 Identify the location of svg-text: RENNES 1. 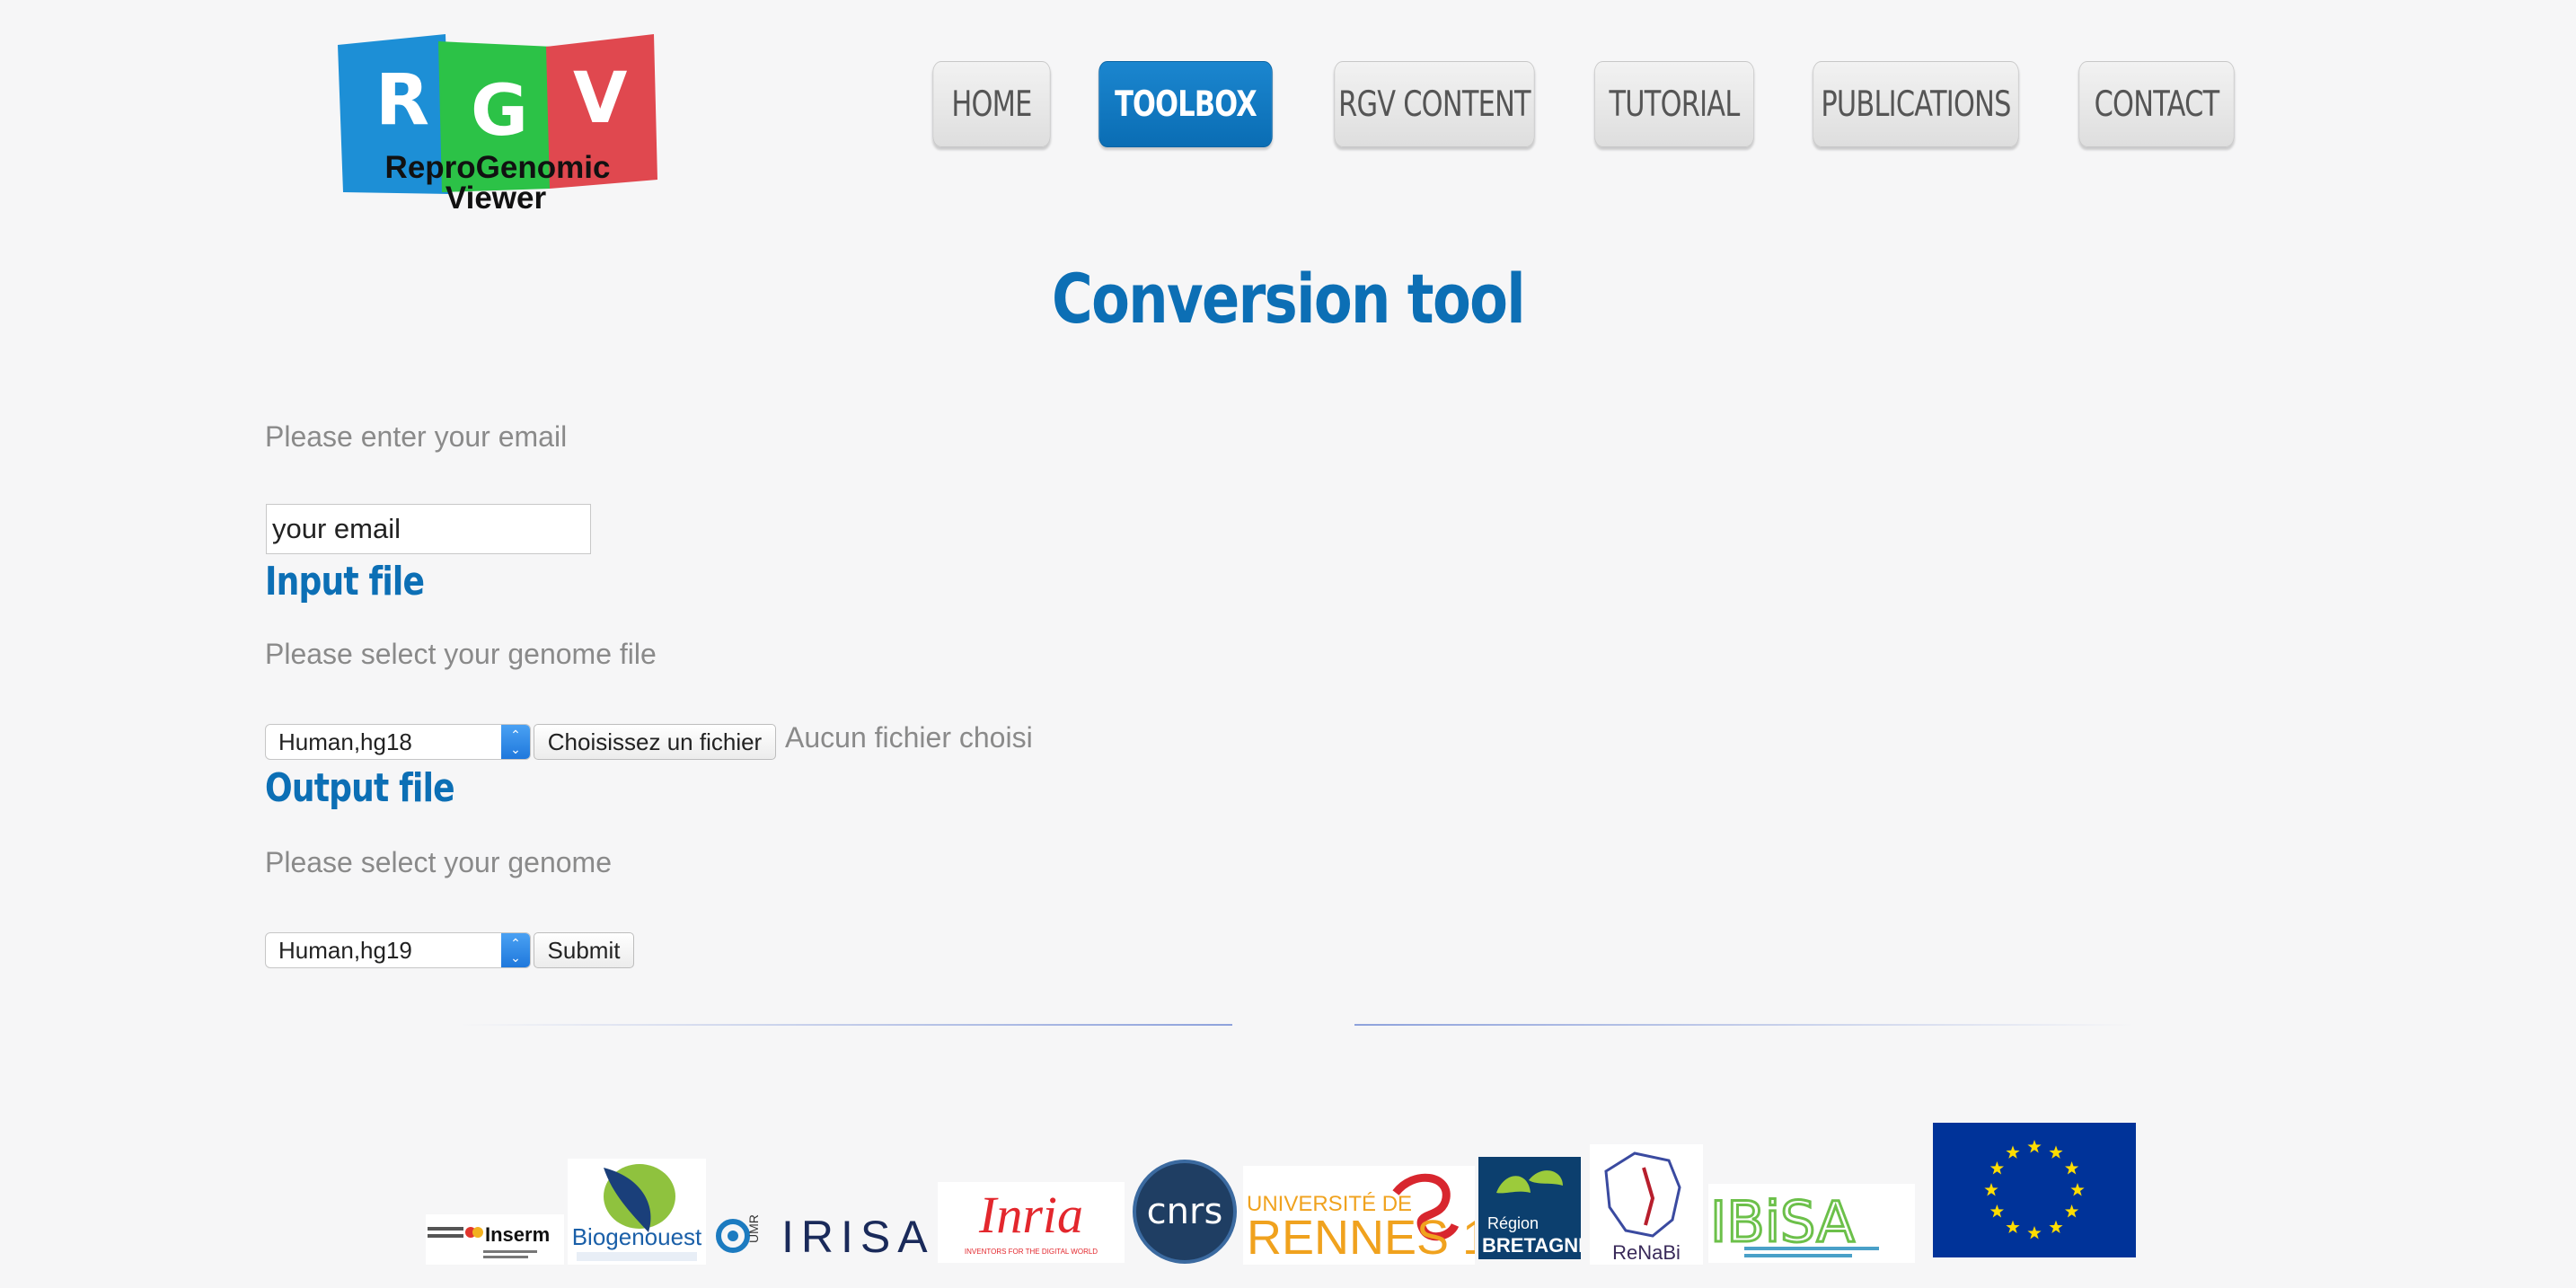
(1361, 1238).